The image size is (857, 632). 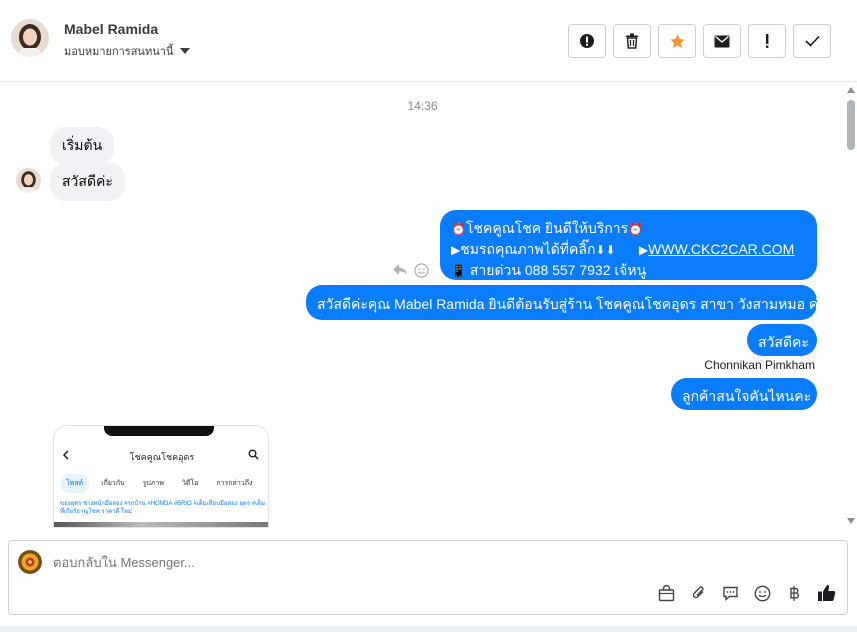 What do you see at coordinates (851, 125) in the screenshot?
I see `scrollbar-thumb` at bounding box center [851, 125].